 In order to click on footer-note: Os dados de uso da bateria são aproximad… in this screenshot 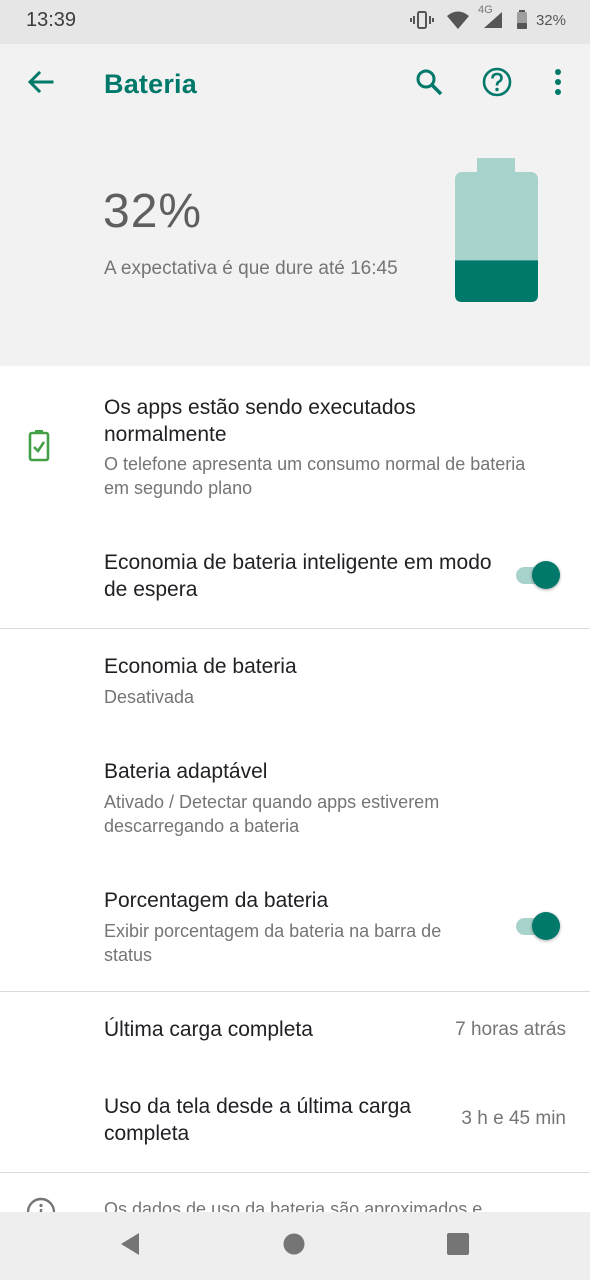, I will do `click(295, 1192)`.